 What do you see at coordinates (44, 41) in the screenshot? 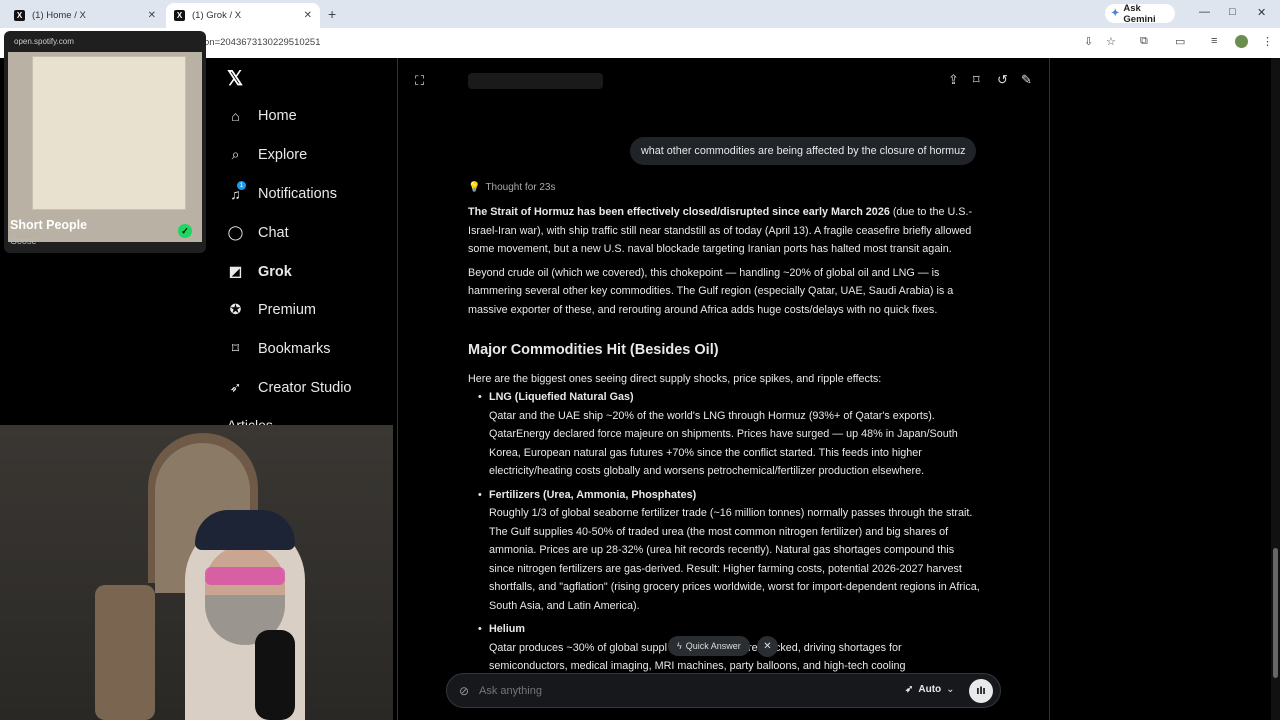
I see `media-source: open.spotify.com` at bounding box center [44, 41].